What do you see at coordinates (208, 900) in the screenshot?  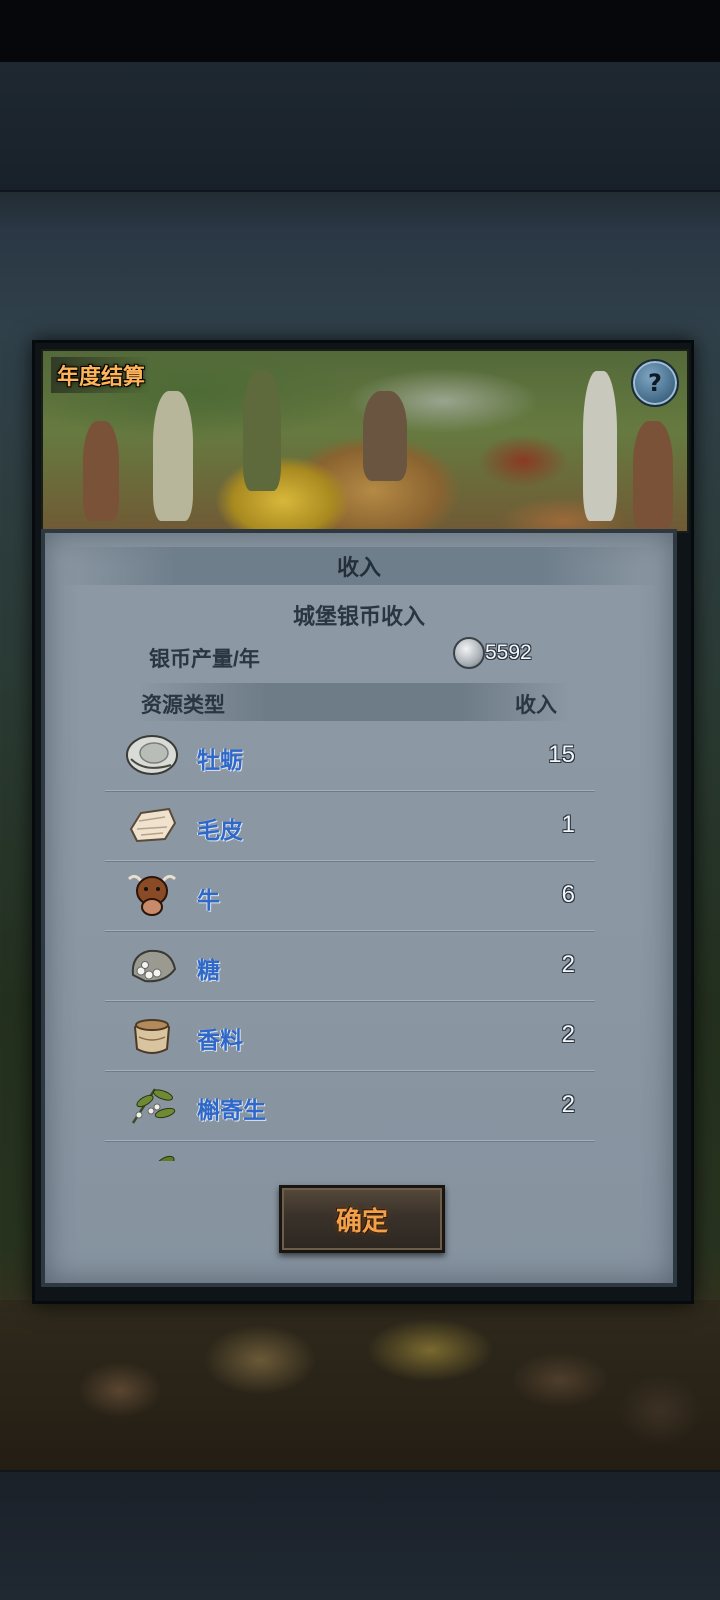 I see `resource-name: 牛` at bounding box center [208, 900].